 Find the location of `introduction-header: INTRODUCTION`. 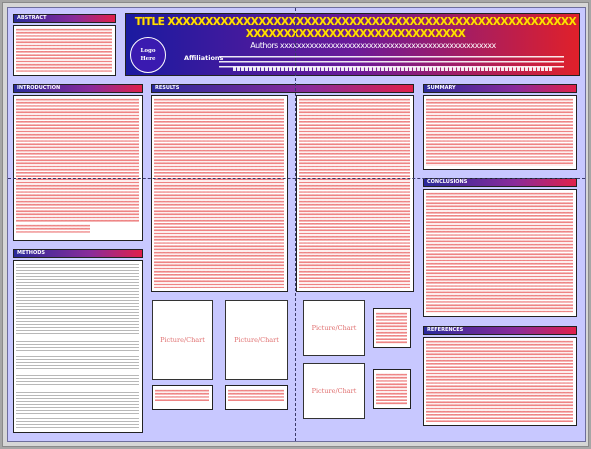

introduction-header: INTRODUCTION is located at coordinates (78, 88).